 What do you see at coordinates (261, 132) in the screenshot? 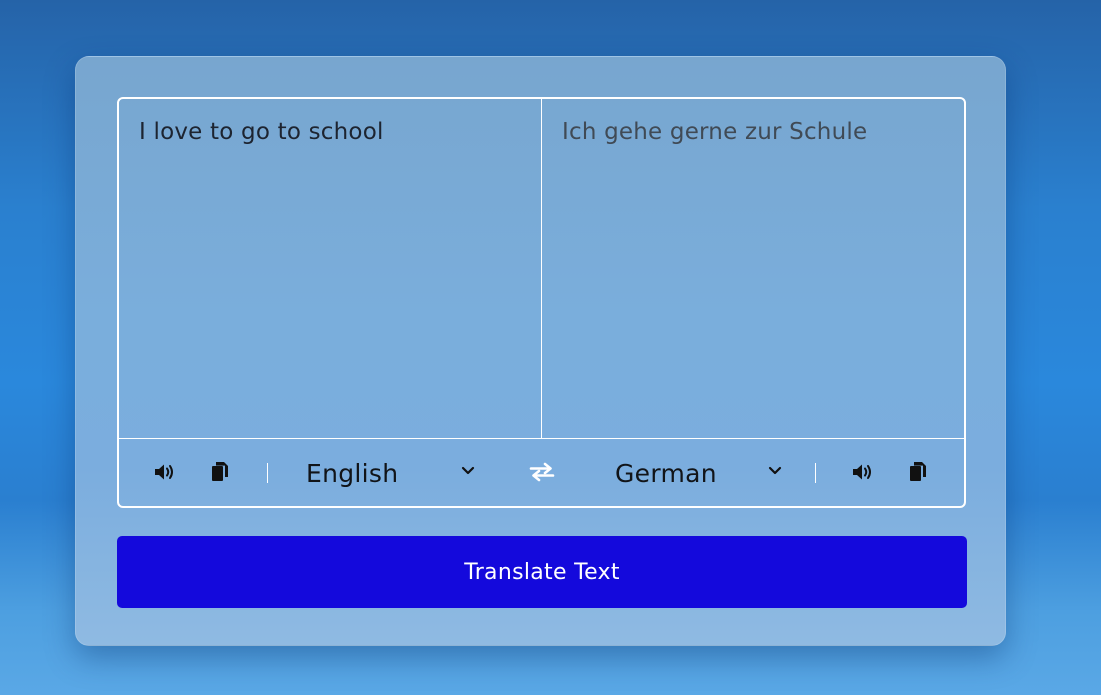
I see `source-text: I love to go to school` at bounding box center [261, 132].